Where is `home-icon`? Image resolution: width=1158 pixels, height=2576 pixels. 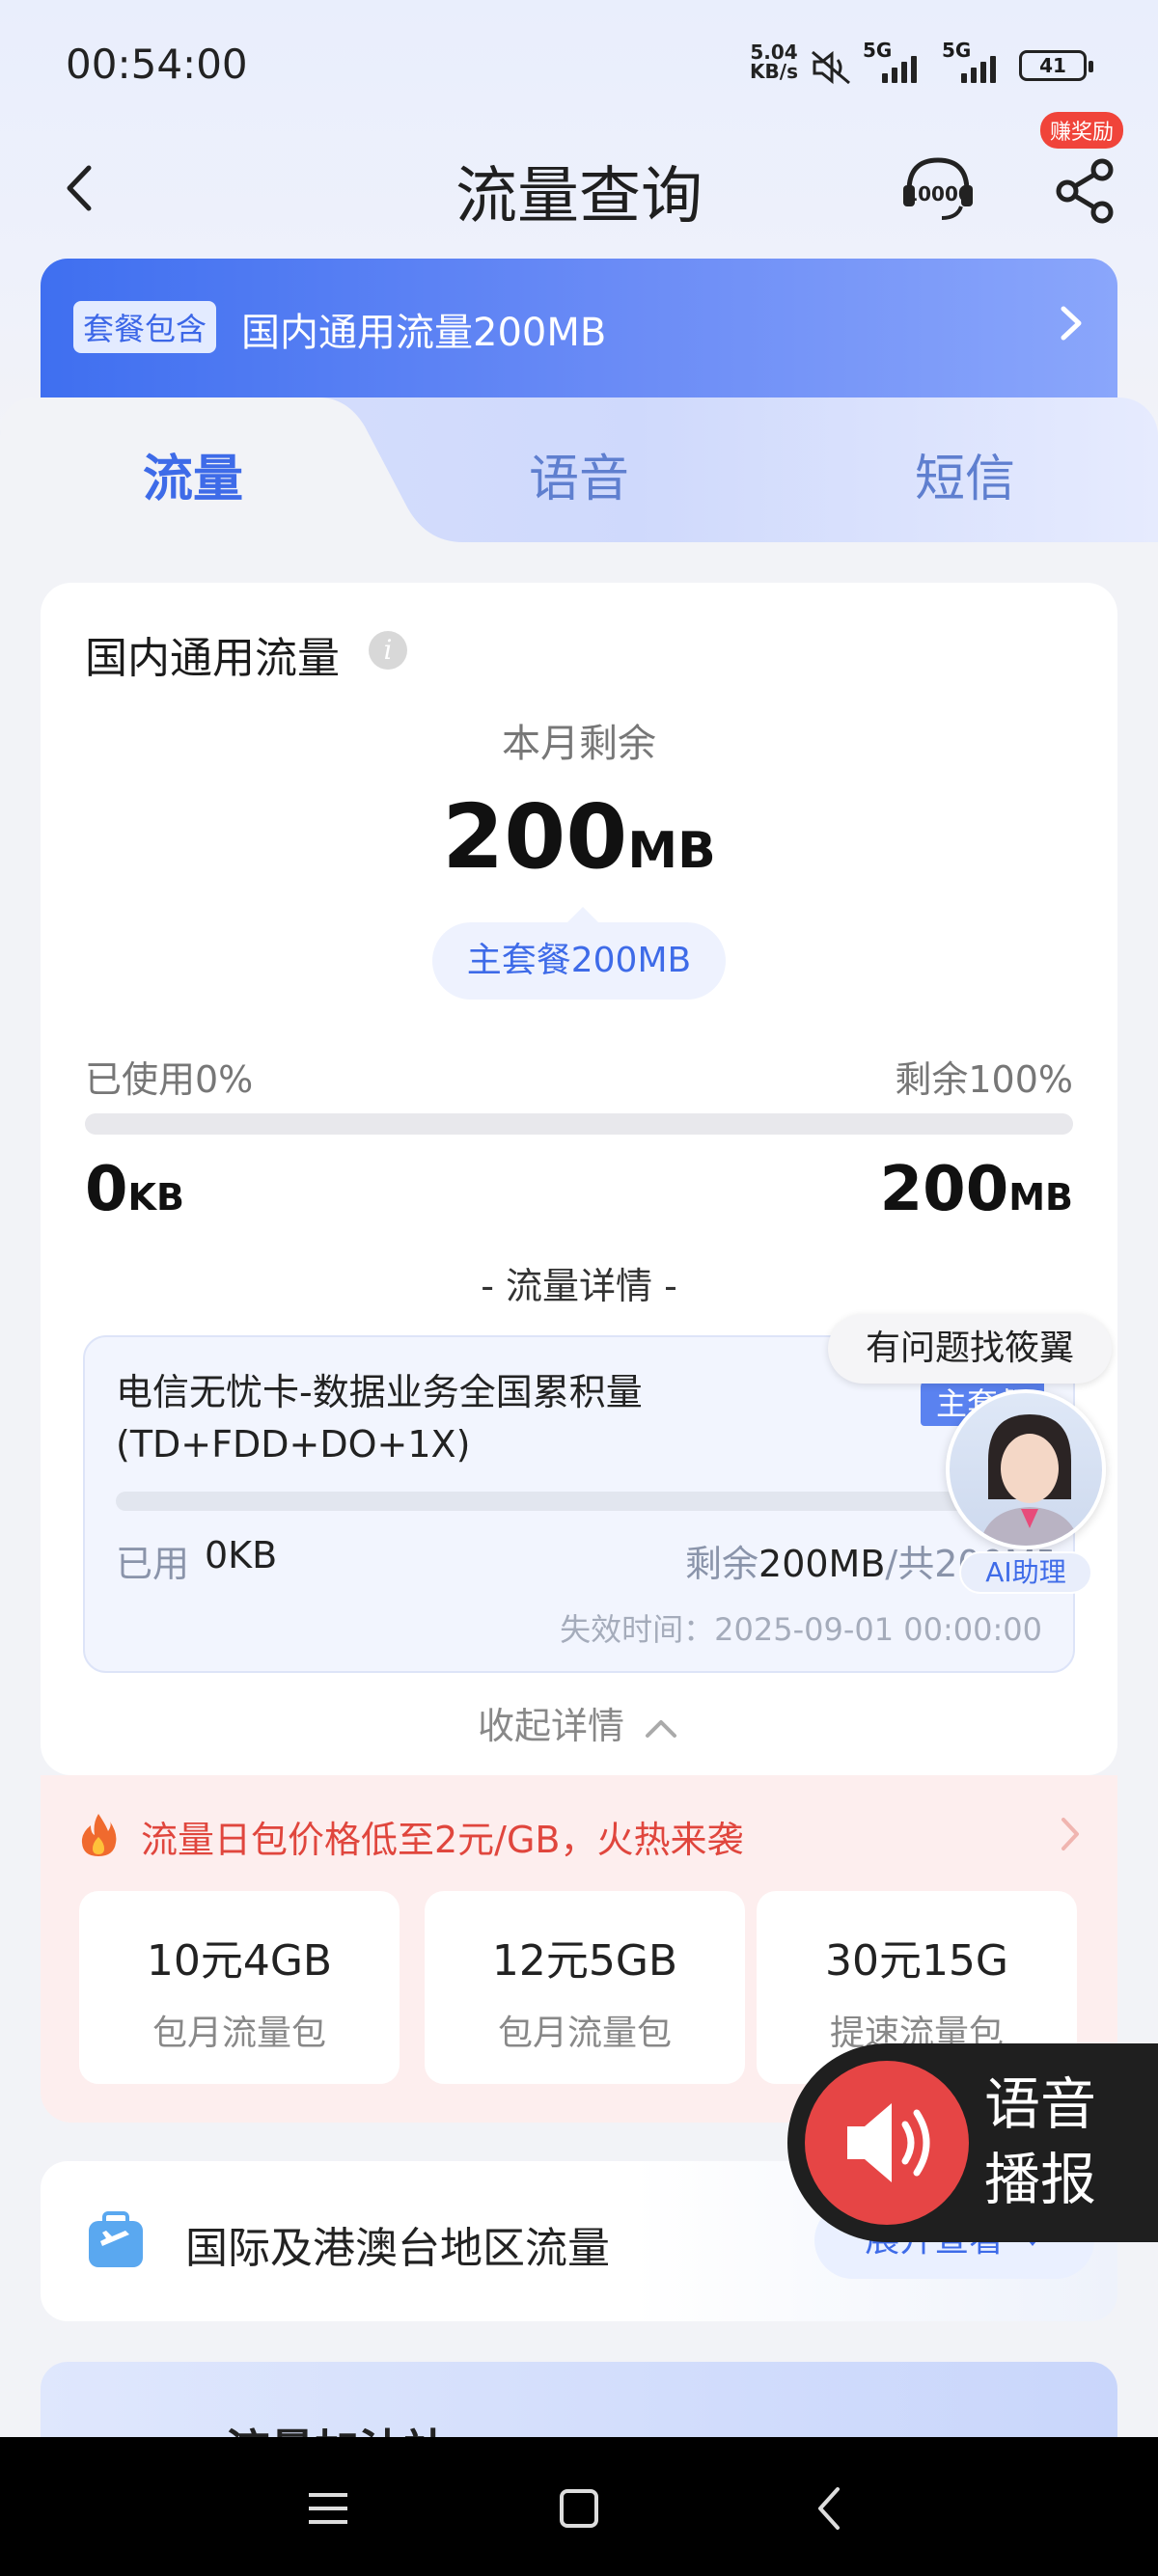 home-icon is located at coordinates (579, 2509).